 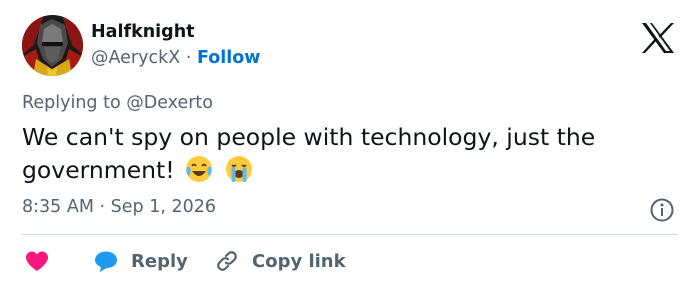 I want to click on divider, so click(x=350, y=234).